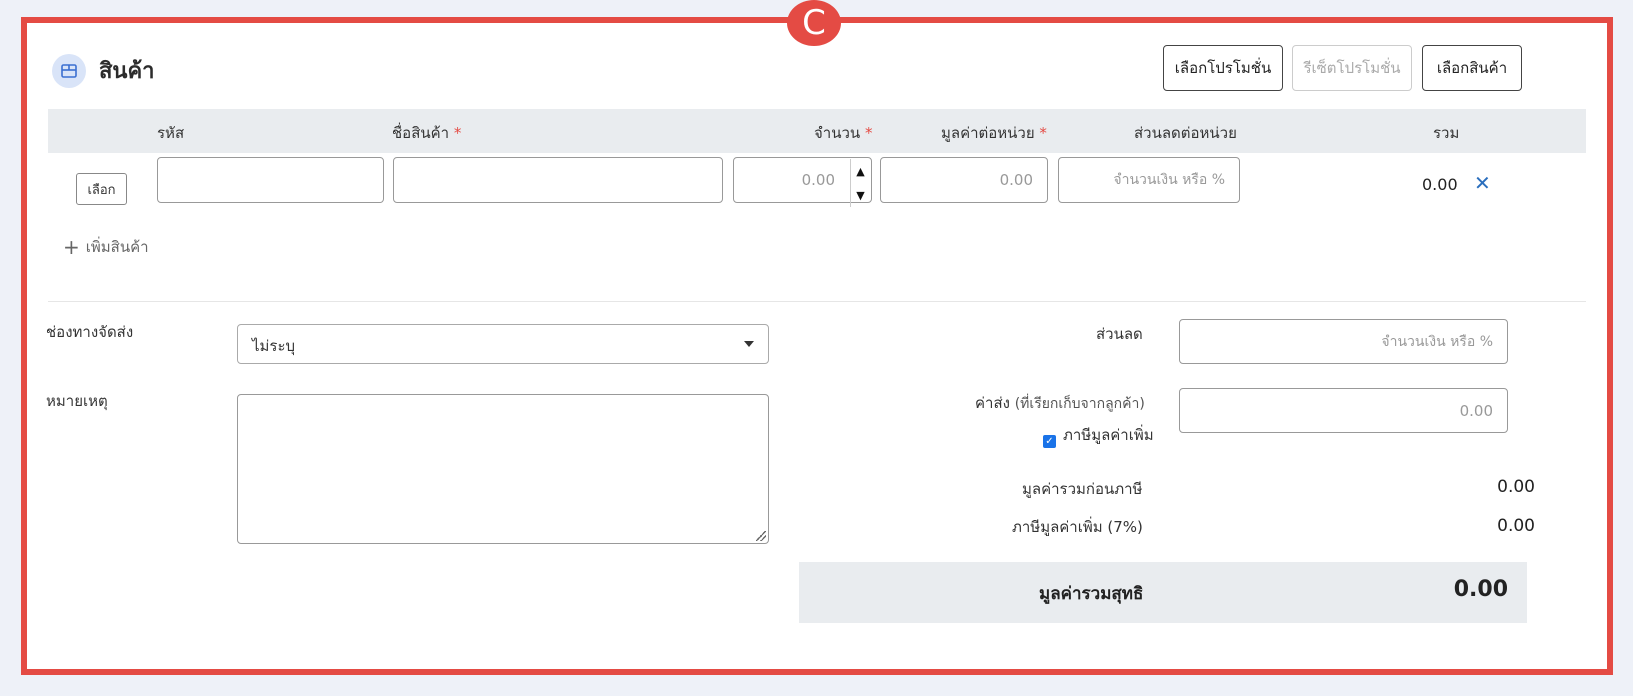  I want to click on net-total-label: มูลค่ารวมสุทธิ, so click(1091, 594).